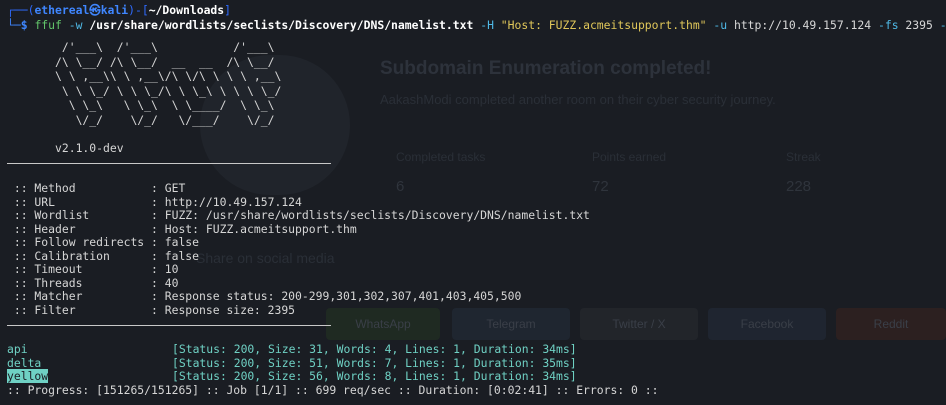  Describe the element at coordinates (79, 188) in the screenshot. I see `config-key: :: Method` at that location.